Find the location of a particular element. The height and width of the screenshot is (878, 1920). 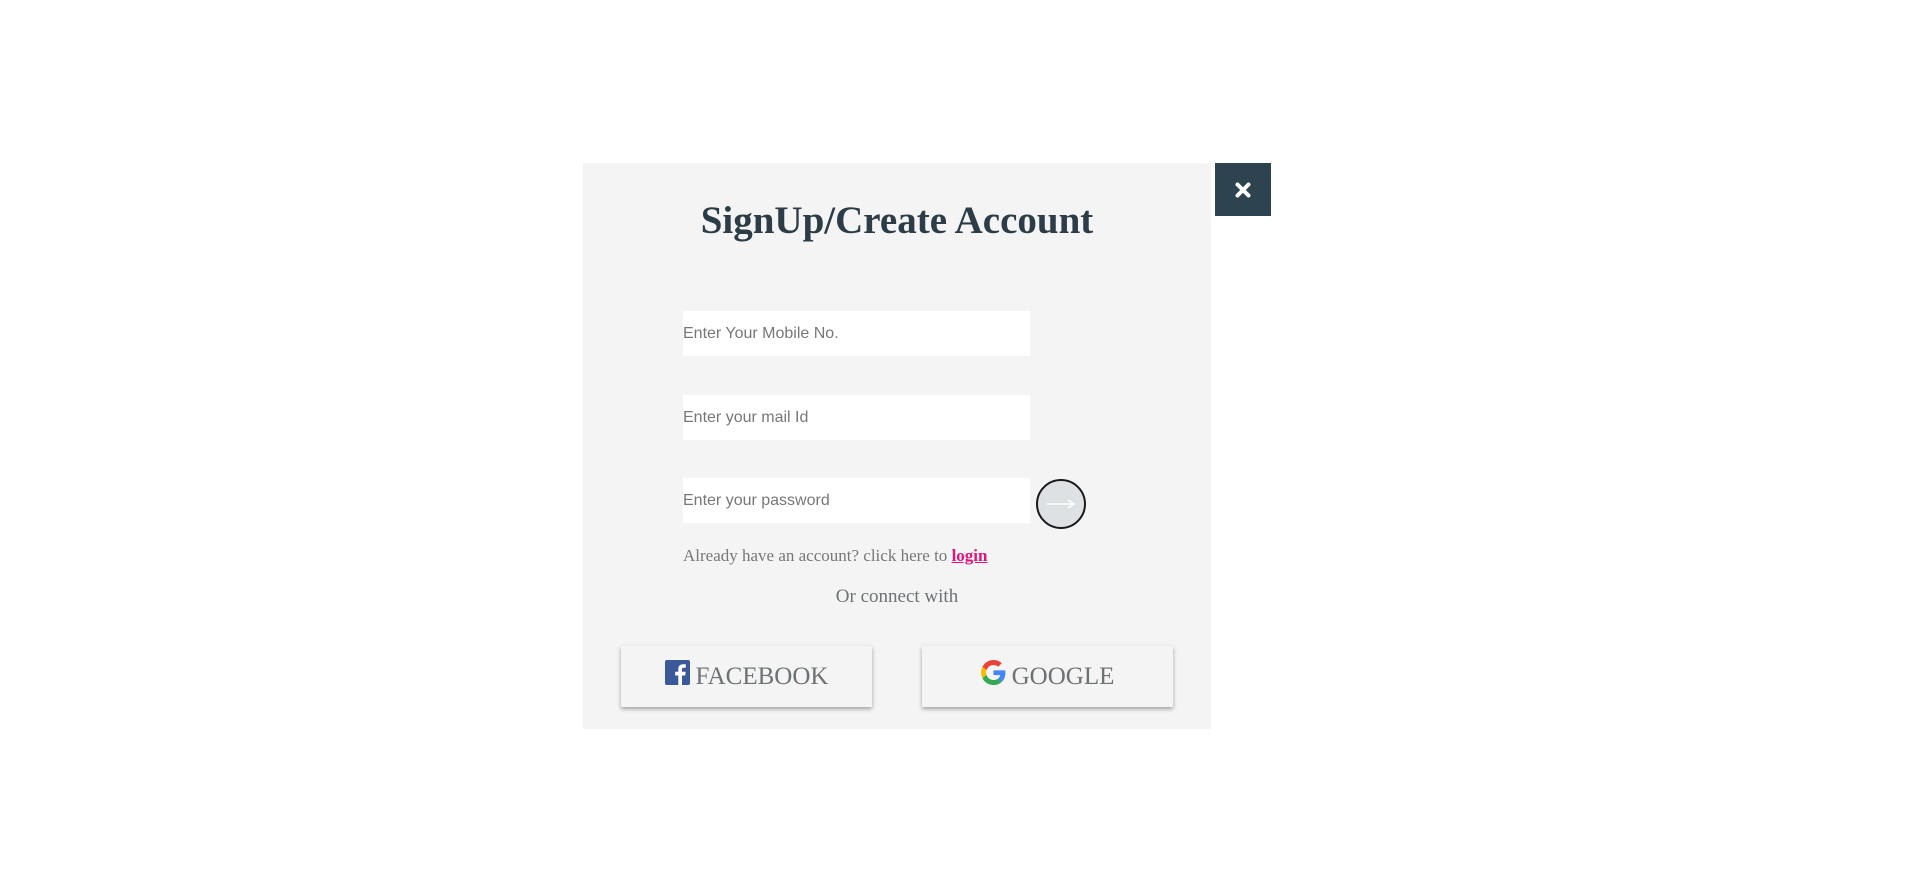

mobile-input is located at coordinates (856, 333).